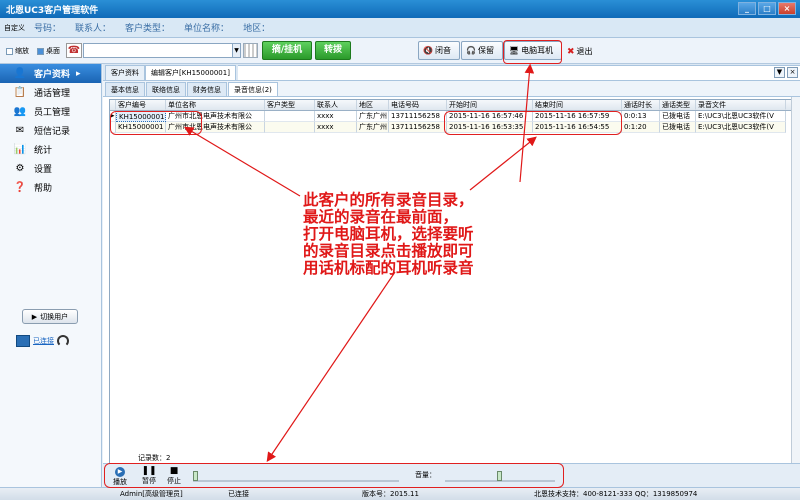  Describe the element at coordinates (334, 475) in the screenshot. I see `highlight-player-bar` at that location.